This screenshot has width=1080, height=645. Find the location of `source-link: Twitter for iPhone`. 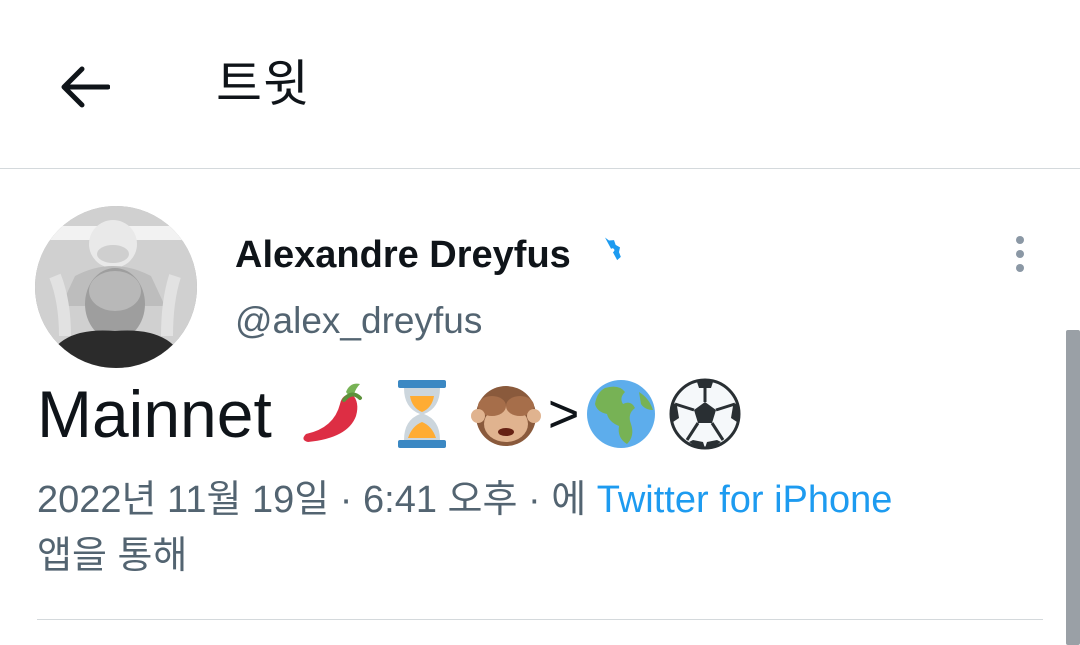

source-link: Twitter for iPhone is located at coordinates (745, 500).